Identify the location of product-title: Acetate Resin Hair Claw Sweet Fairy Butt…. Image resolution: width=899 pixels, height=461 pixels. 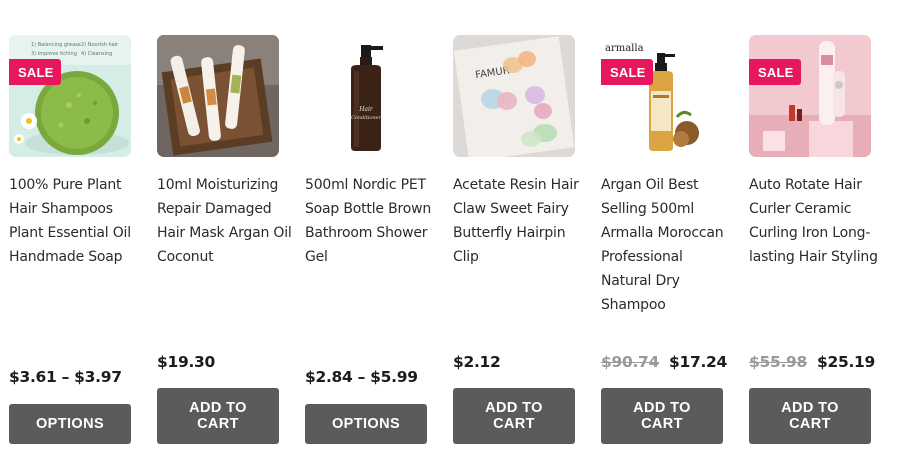
(520, 221).